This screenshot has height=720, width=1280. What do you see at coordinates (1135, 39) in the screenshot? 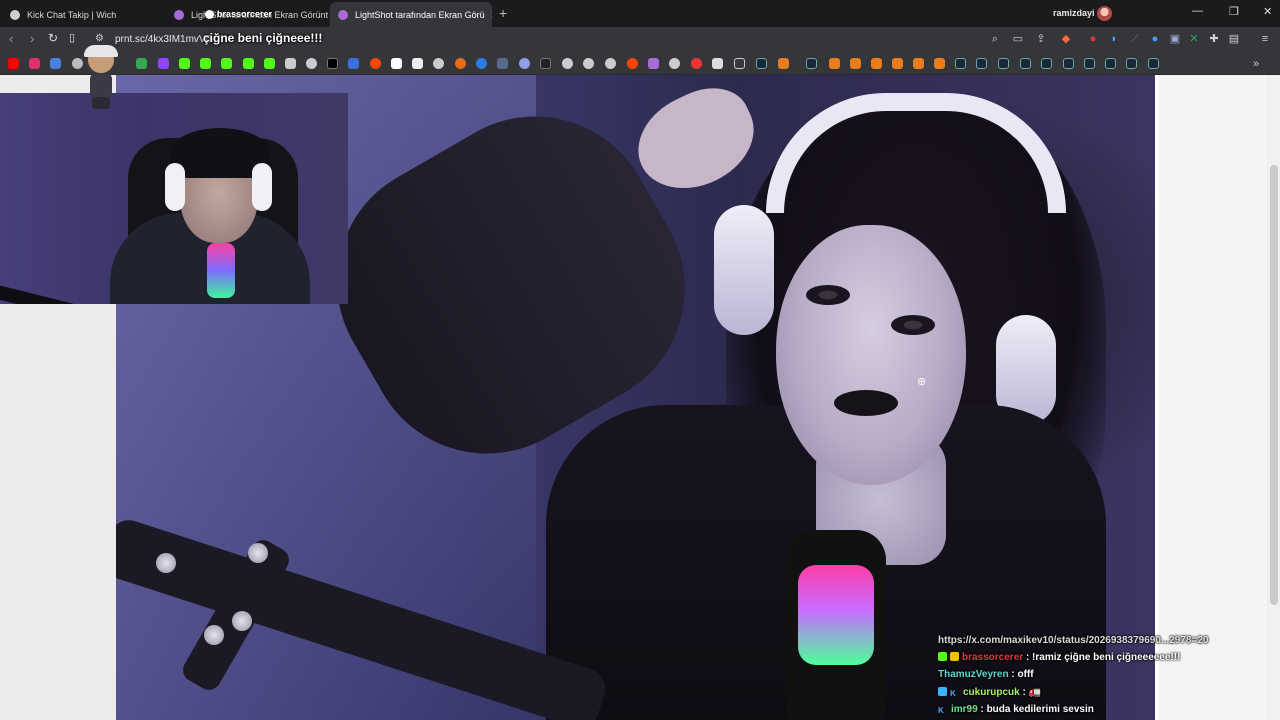
I see `extension-icon-3: ⟋` at bounding box center [1135, 39].